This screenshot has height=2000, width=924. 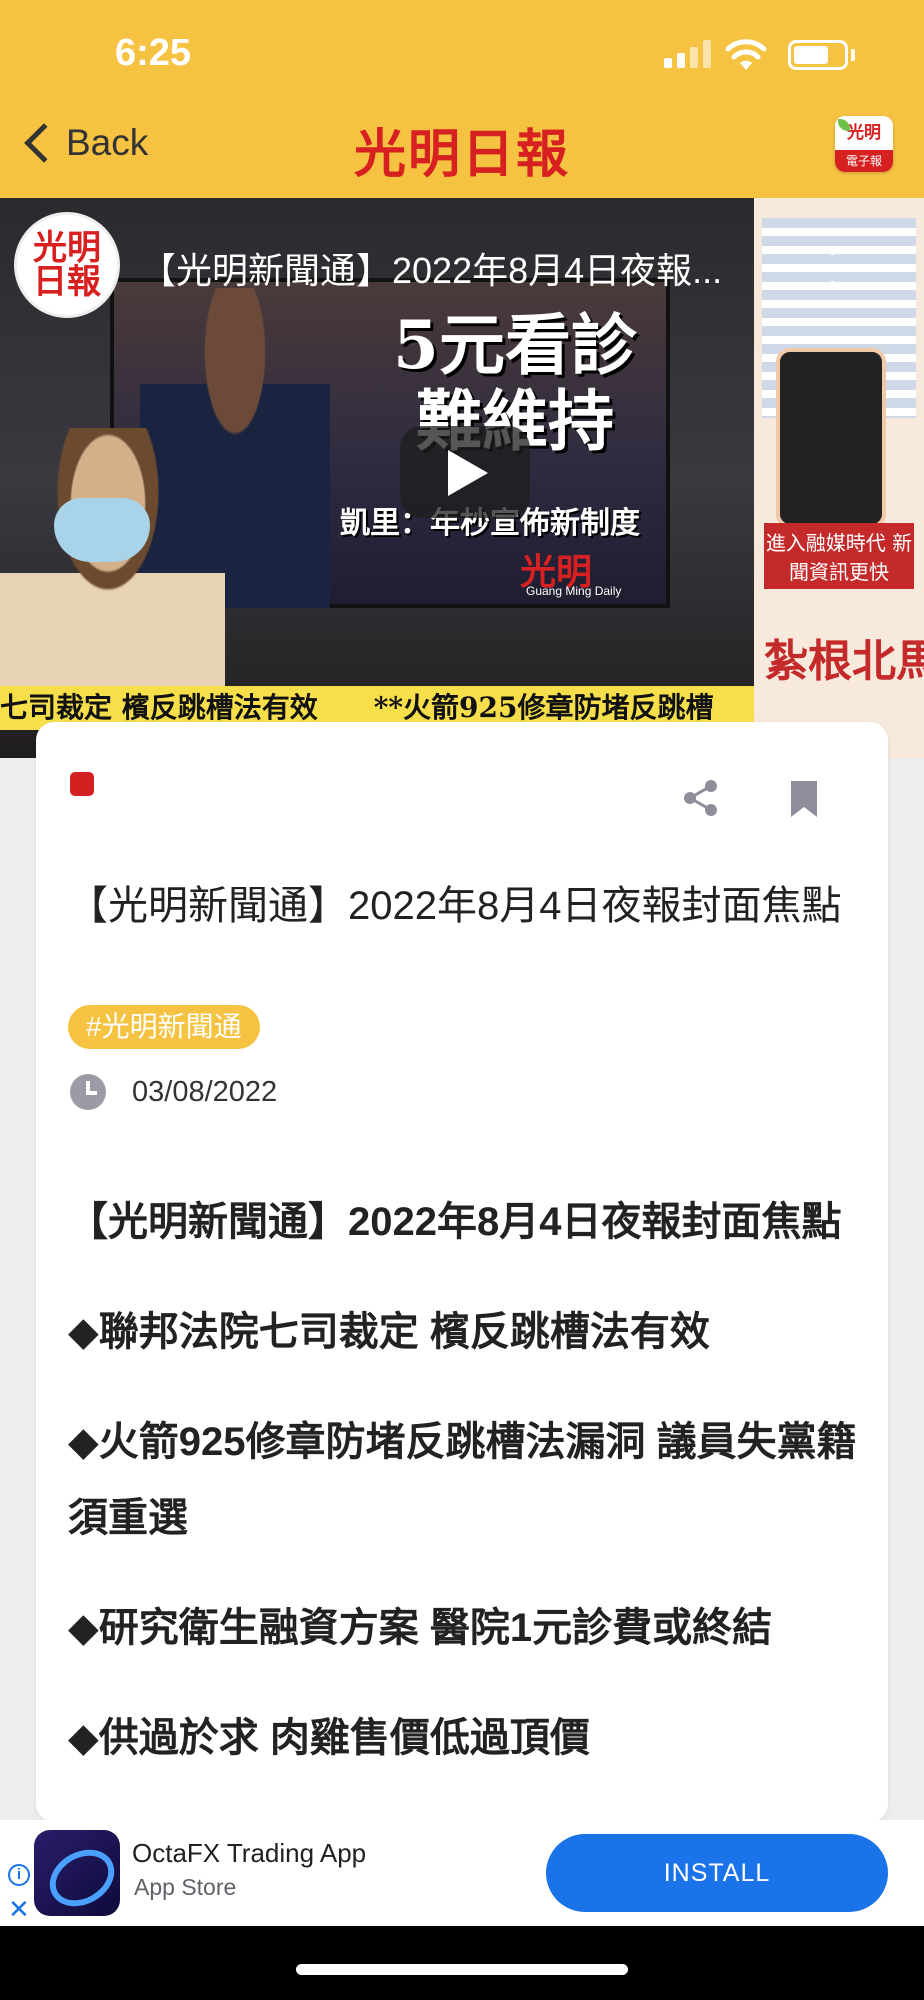 I want to click on signal-icon, so click(x=687, y=54).